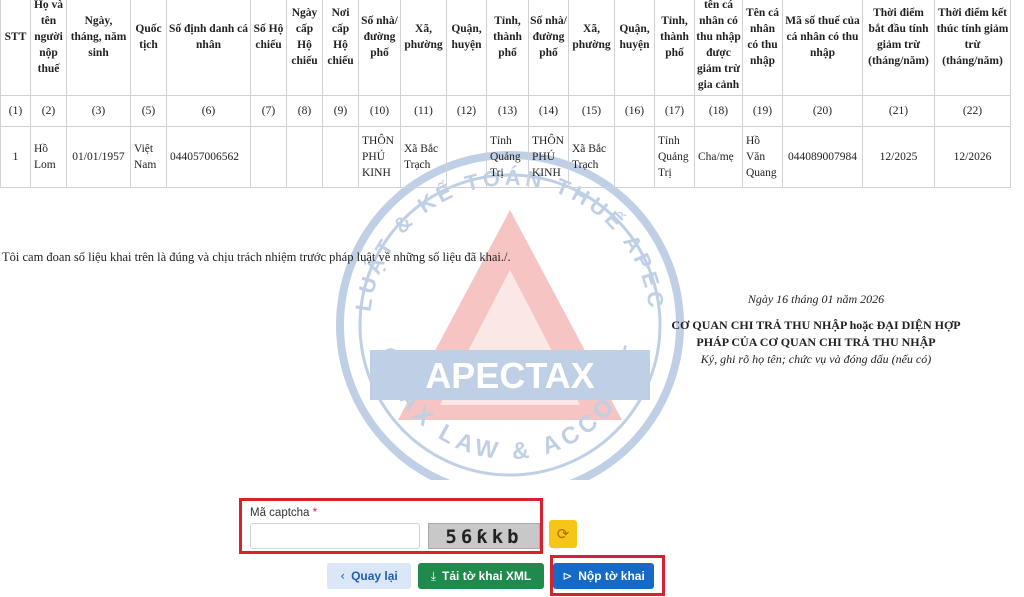  What do you see at coordinates (340, 111) in the screenshot?
I see `col-index: (9)` at bounding box center [340, 111].